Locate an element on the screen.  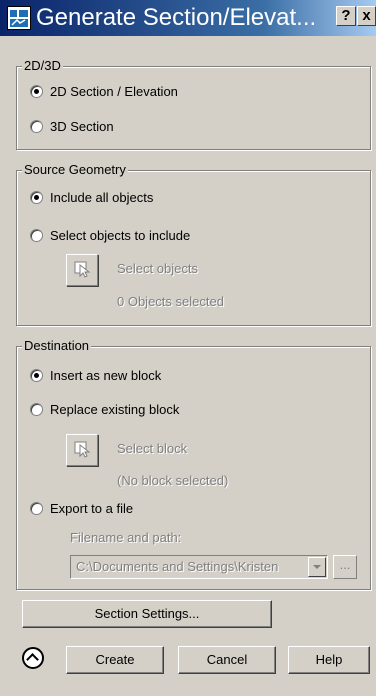
radio-2d-section: 2D Section / Elevation is located at coordinates (104, 91).